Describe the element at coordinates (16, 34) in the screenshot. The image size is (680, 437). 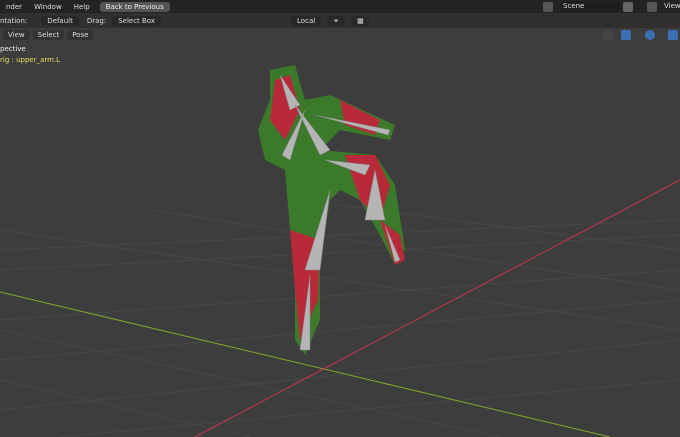
I see `menu-view: View` at that location.